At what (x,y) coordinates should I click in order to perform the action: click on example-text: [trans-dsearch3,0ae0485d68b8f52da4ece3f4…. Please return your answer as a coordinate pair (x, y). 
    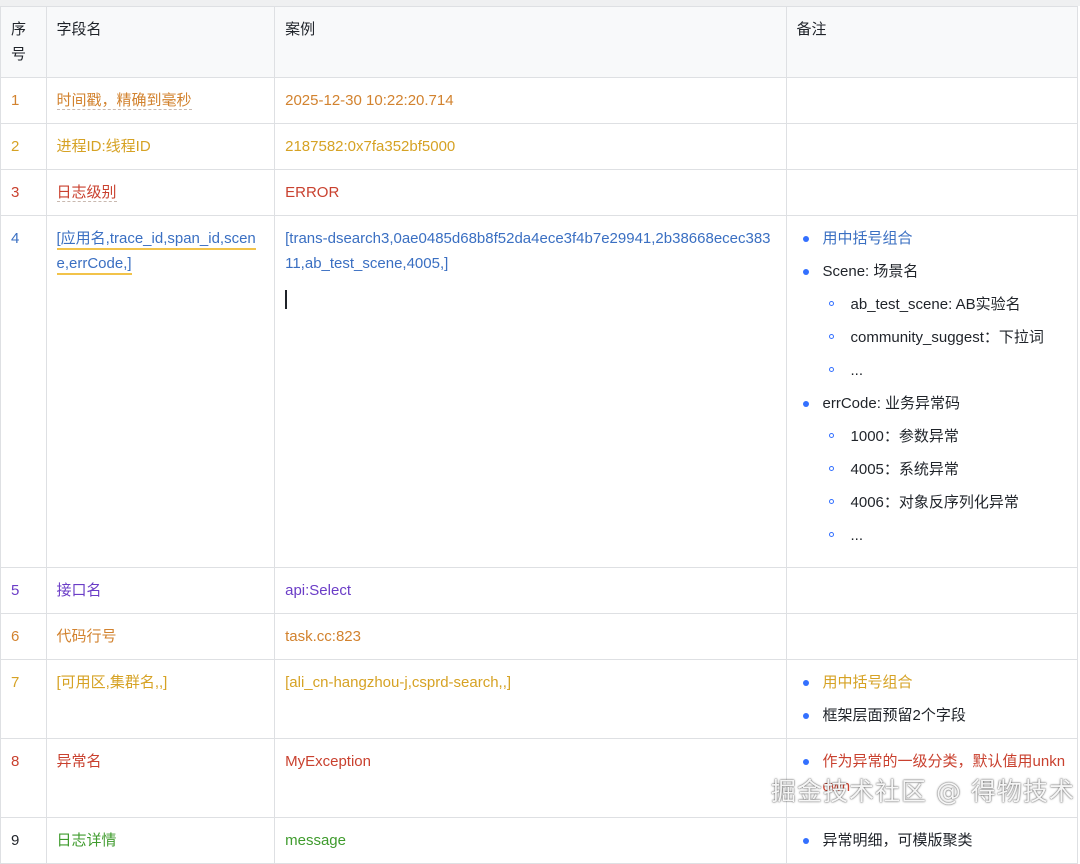
    Looking at the image, I should click on (528, 251).